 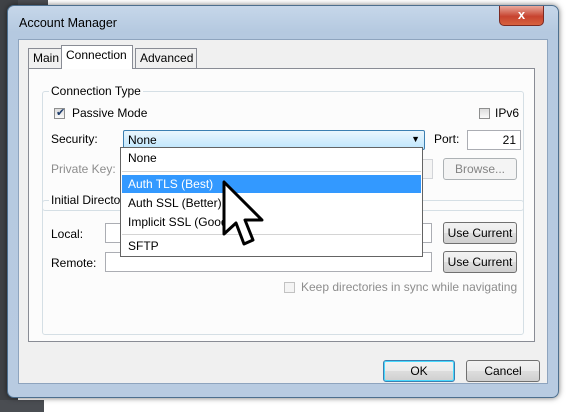 What do you see at coordinates (68, 23) in the screenshot?
I see `window-title: Account Manager` at bounding box center [68, 23].